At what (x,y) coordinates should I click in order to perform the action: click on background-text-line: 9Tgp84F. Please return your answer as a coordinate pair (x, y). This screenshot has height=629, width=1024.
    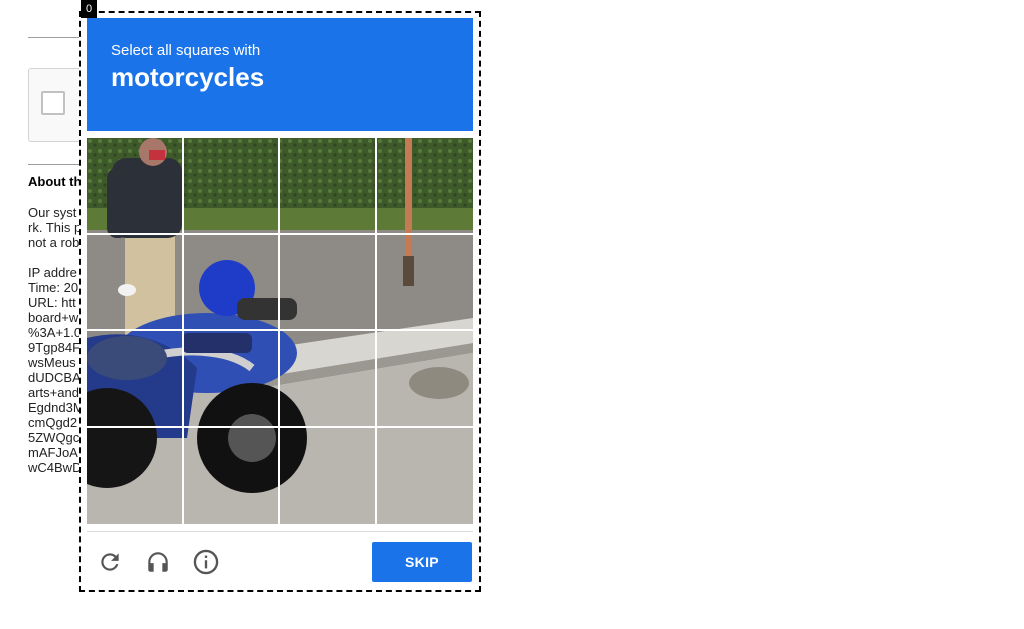
    Looking at the image, I should click on (54, 347).